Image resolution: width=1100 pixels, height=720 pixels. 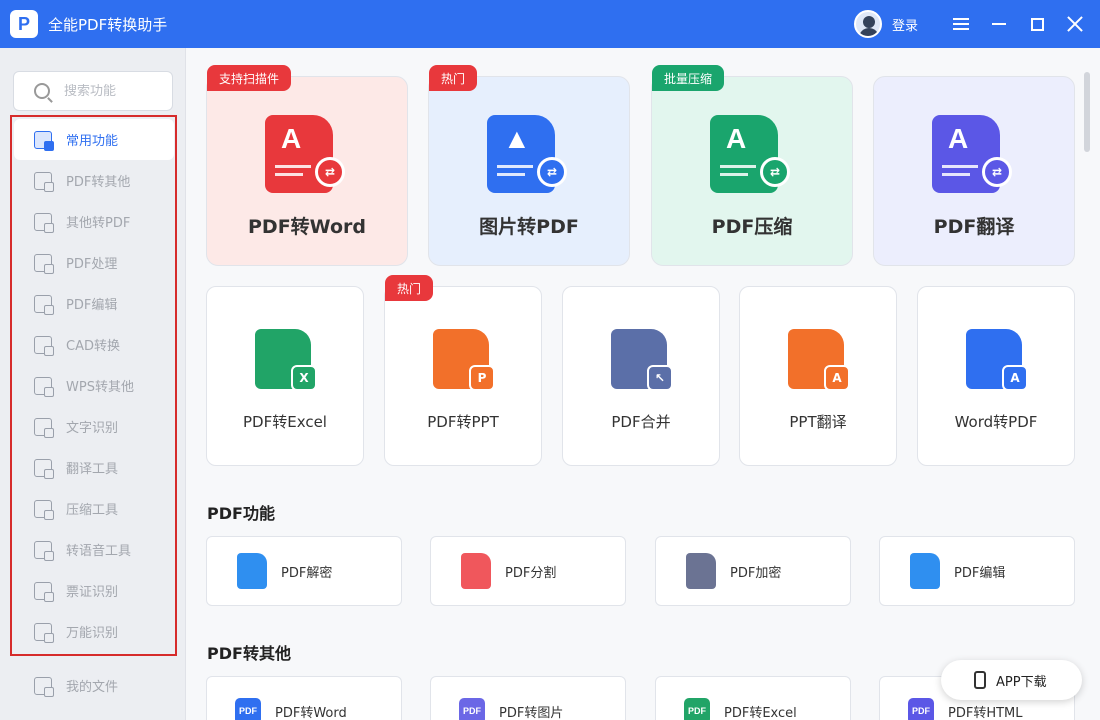 I want to click on sidebar-item-11: 票证识别, so click(x=94, y=590).